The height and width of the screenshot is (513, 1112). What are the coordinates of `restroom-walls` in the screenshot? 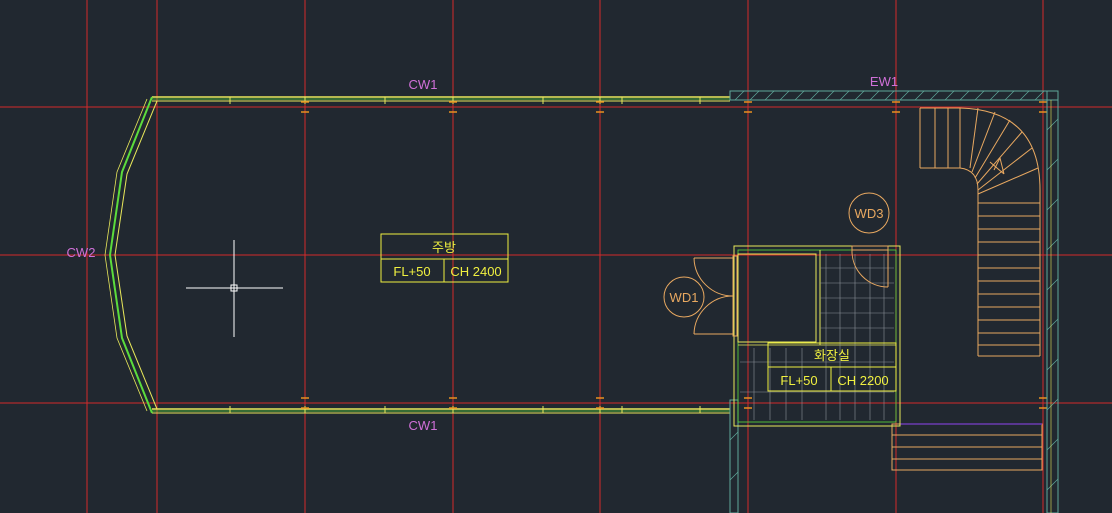 It's located at (817, 336).